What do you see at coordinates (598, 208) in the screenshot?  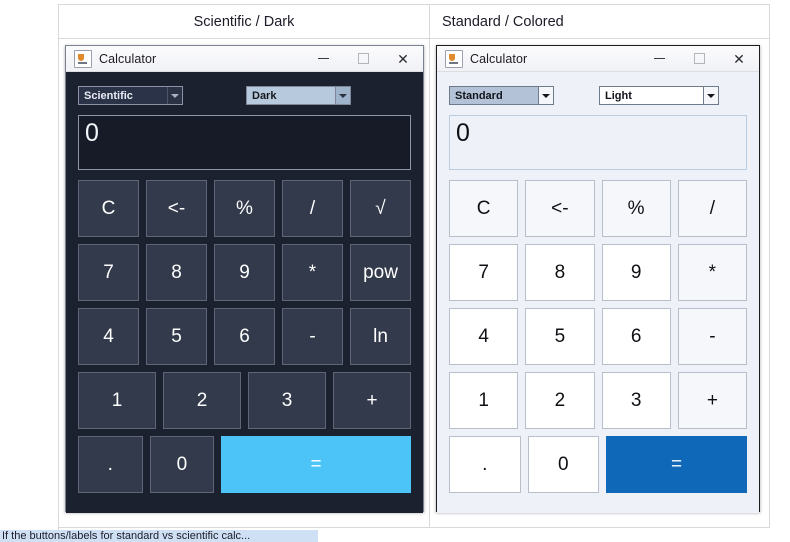 I see `keypad-row: C <-% /` at bounding box center [598, 208].